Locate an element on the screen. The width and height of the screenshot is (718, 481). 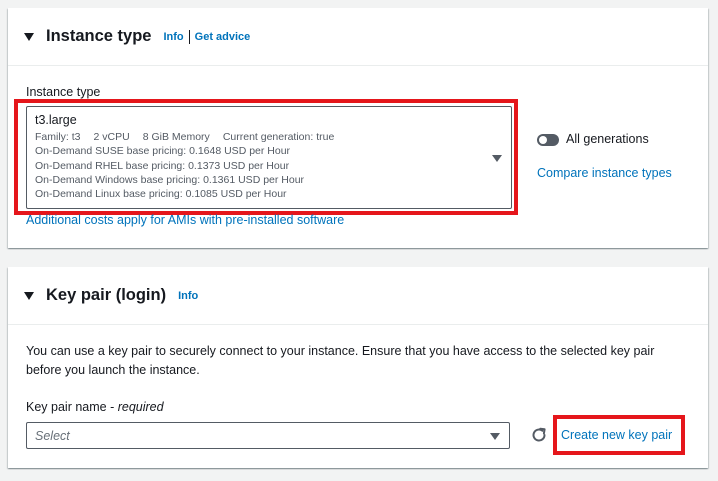
create-new-key-pair-link: Create new key pair is located at coordinates (616, 435).